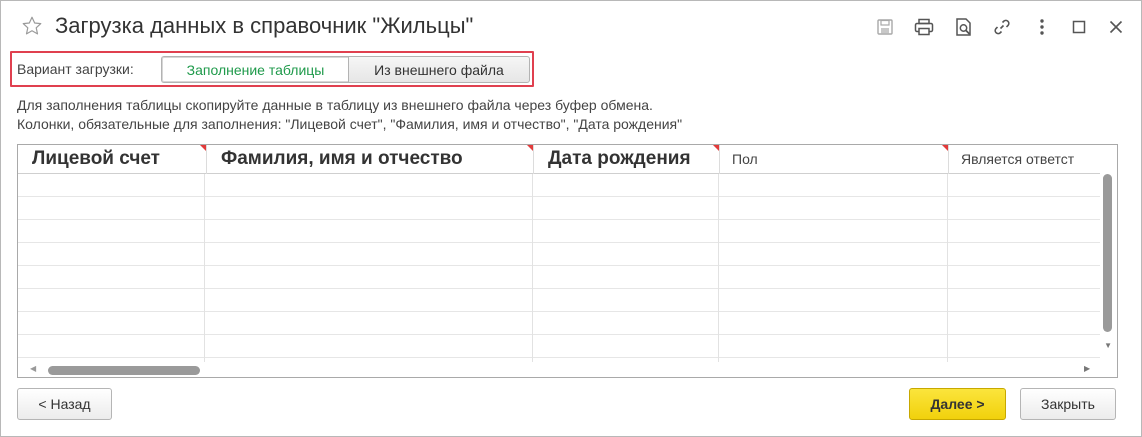 This screenshot has height=437, width=1142. Describe the element at coordinates (957, 404) in the screenshot. I see `next-button: Далее >` at that location.